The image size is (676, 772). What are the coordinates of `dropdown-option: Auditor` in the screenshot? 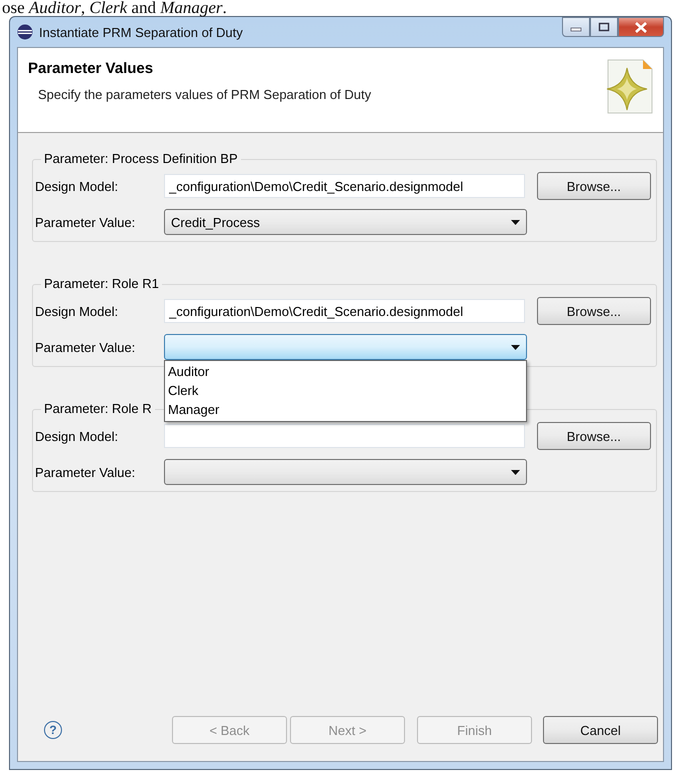 It's located at (345, 371).